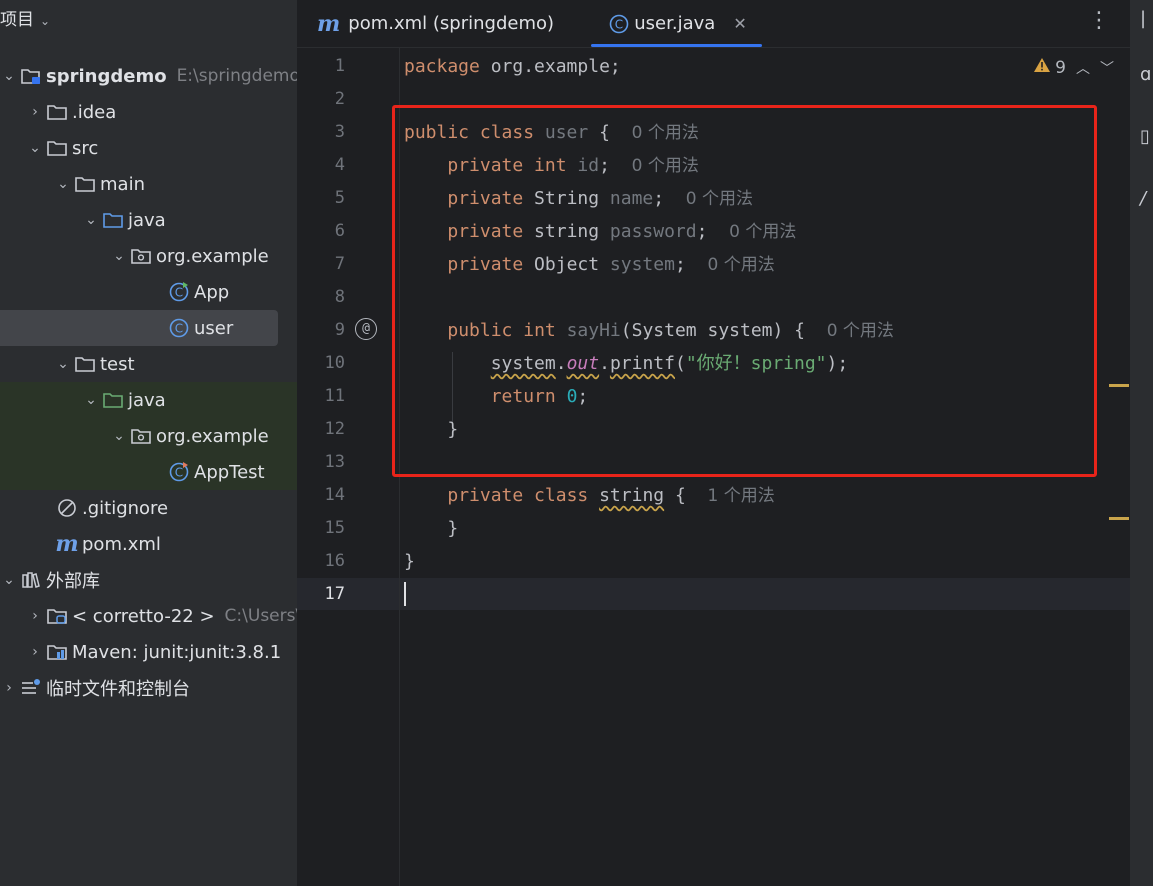 Image resolution: width=1153 pixels, height=886 pixels. Describe the element at coordinates (148, 544) in the screenshot. I see `tree-item-pom: m pom.xml` at that location.